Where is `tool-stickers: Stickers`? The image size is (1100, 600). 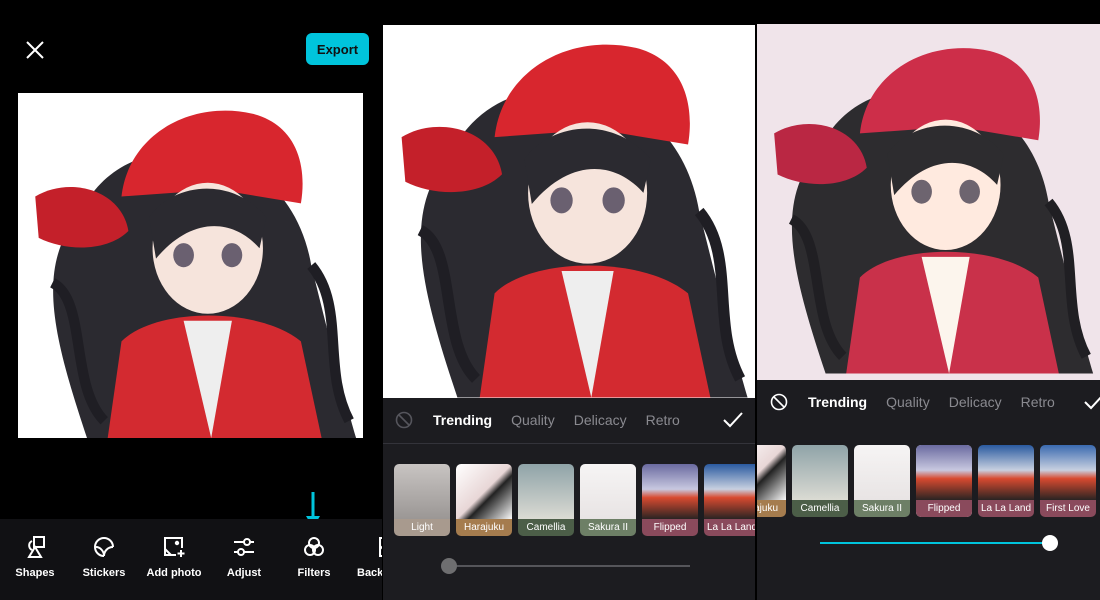 tool-stickers: Stickers is located at coordinates (104, 557).